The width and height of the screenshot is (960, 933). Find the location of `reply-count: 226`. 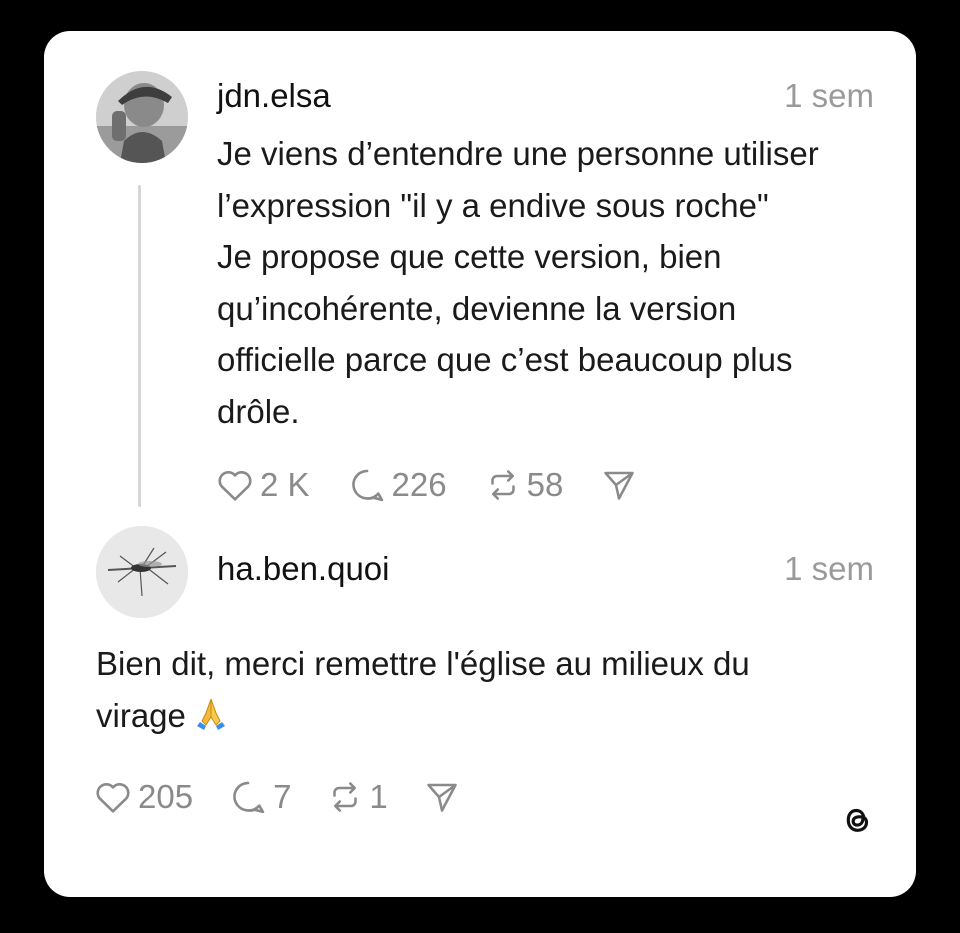

reply-count: 226 is located at coordinates (419, 484).